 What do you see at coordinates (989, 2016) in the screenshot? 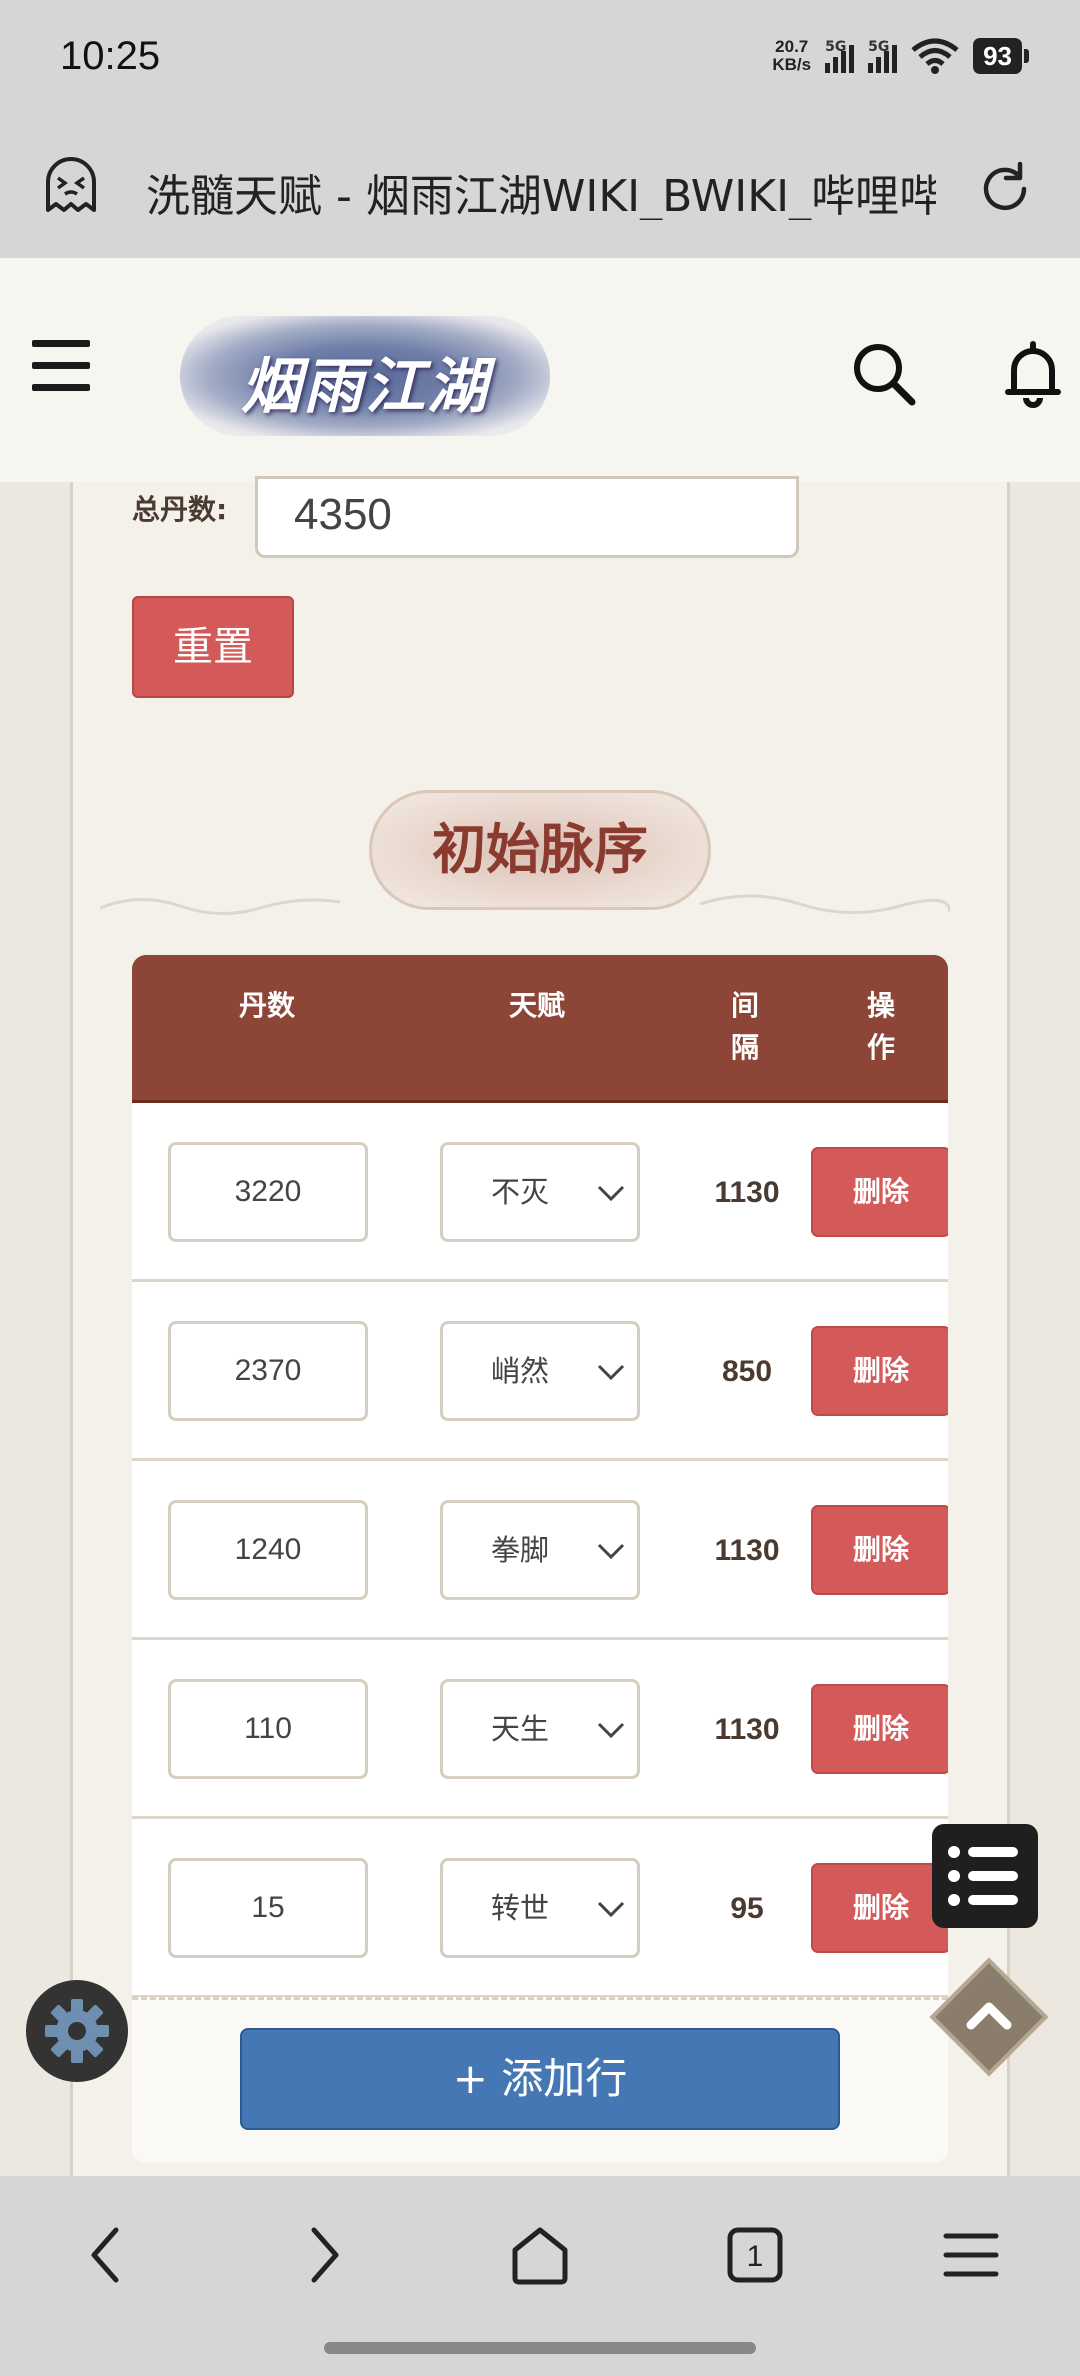
I see `chevron-up-icon` at bounding box center [989, 2016].